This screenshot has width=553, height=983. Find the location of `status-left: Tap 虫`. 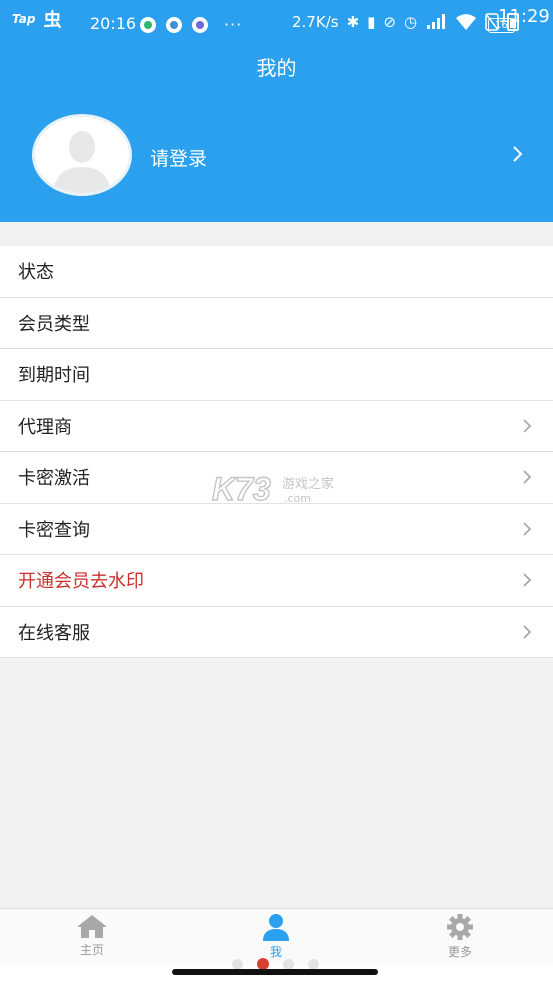

status-left: Tap 虫 is located at coordinates (36, 19).